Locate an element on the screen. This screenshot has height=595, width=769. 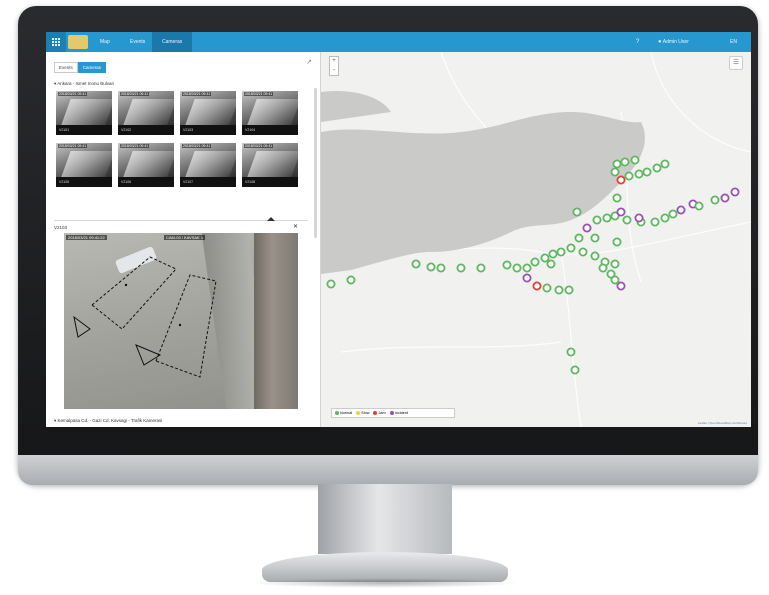
water-inlet is located at coordinates (356, 106).